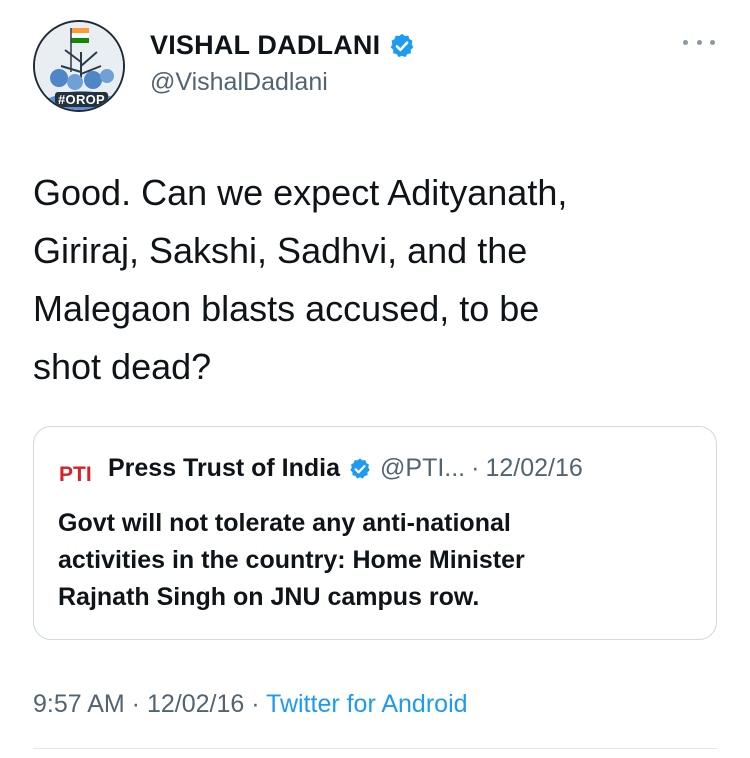 The height and width of the screenshot is (758, 750). I want to click on quoted-text-line: Govt will not tolerate any anti-national, so click(284, 523).